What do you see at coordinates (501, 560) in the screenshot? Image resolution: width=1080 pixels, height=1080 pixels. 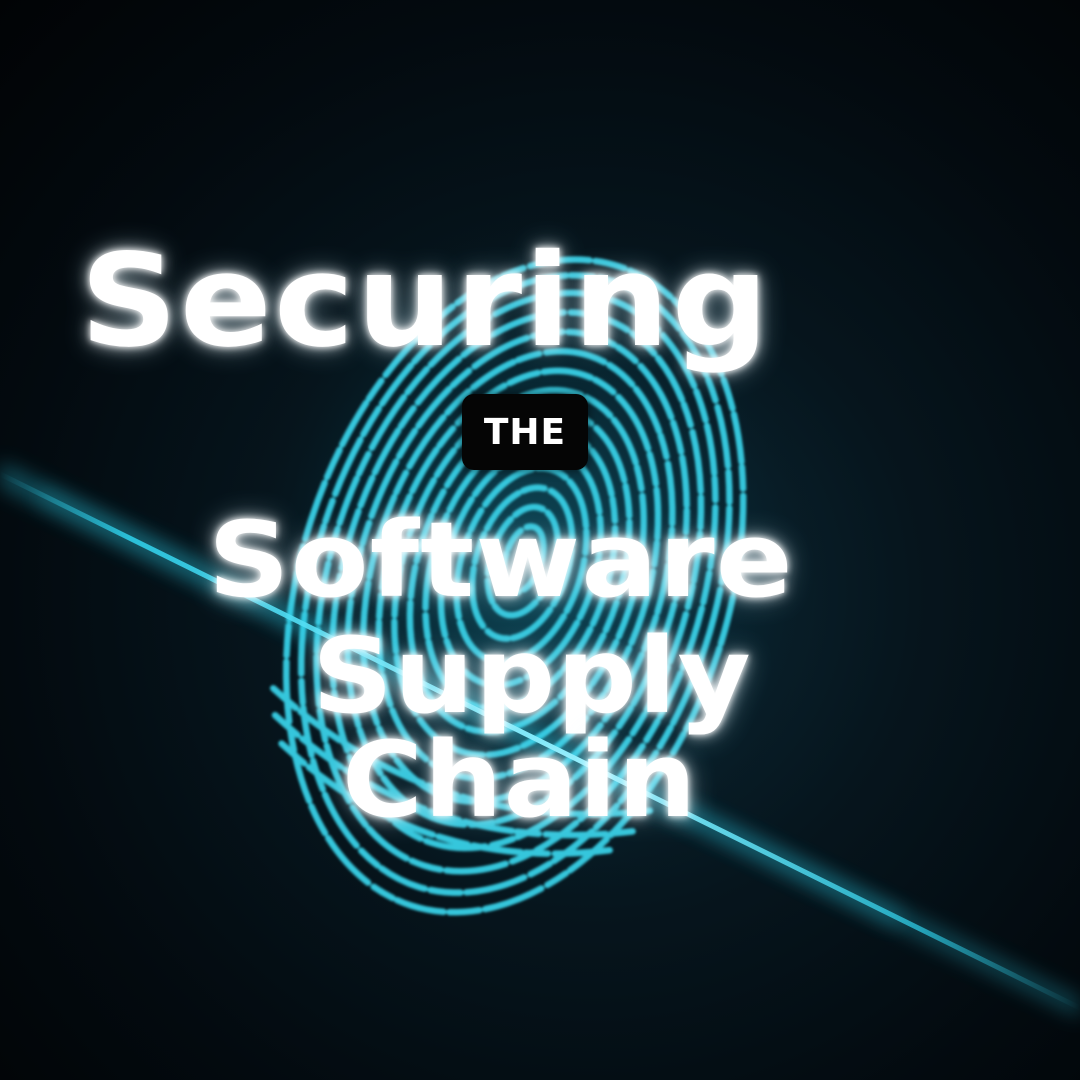 I see `headline-software: Software` at bounding box center [501, 560].